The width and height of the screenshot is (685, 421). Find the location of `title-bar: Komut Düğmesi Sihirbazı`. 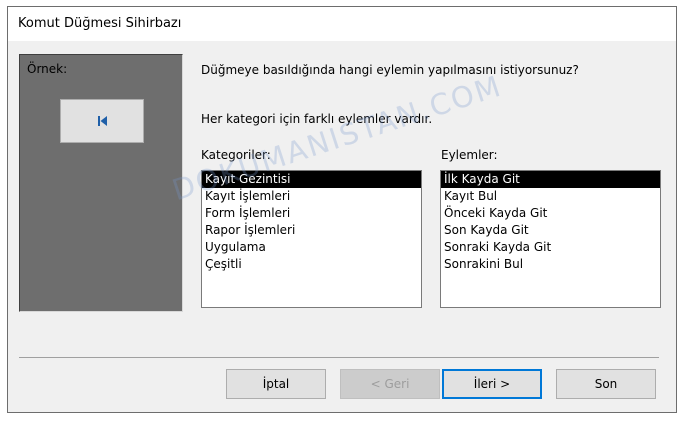

title-bar: Komut Düğmesi Sihirbazı is located at coordinates (342, 24).